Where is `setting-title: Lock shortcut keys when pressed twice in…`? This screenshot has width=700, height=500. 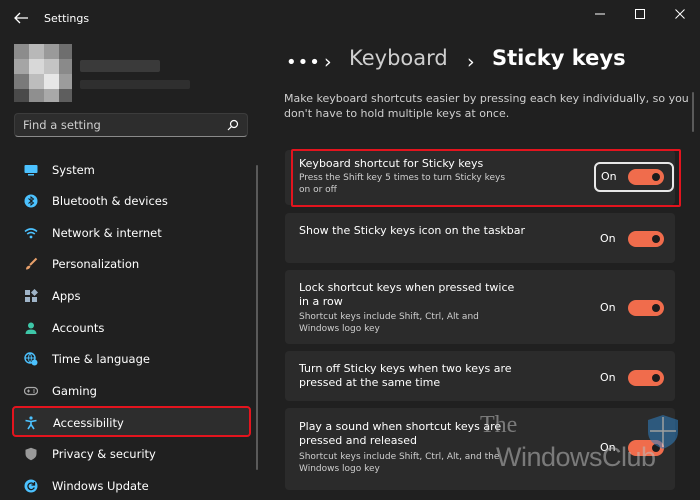
setting-title: Lock shortcut keys when pressed twice in… is located at coordinates (407, 294).